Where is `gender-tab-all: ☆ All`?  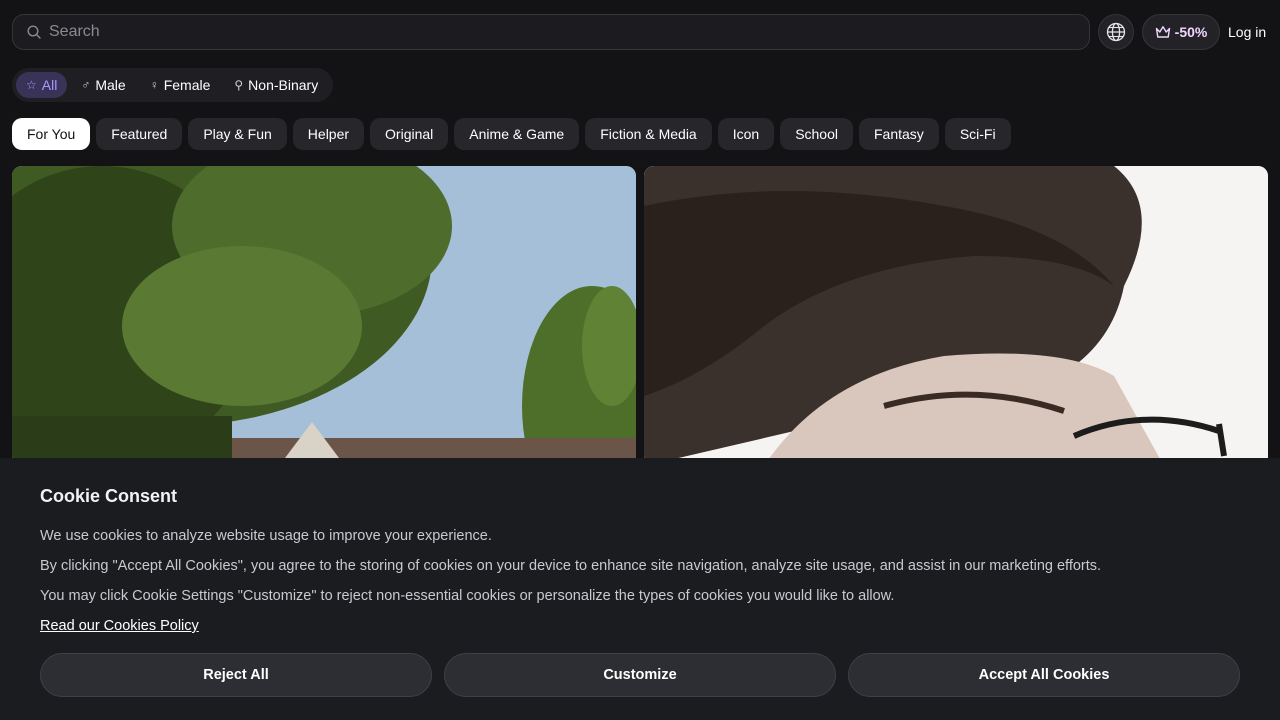
gender-tab-all: ☆ All is located at coordinates (42, 85).